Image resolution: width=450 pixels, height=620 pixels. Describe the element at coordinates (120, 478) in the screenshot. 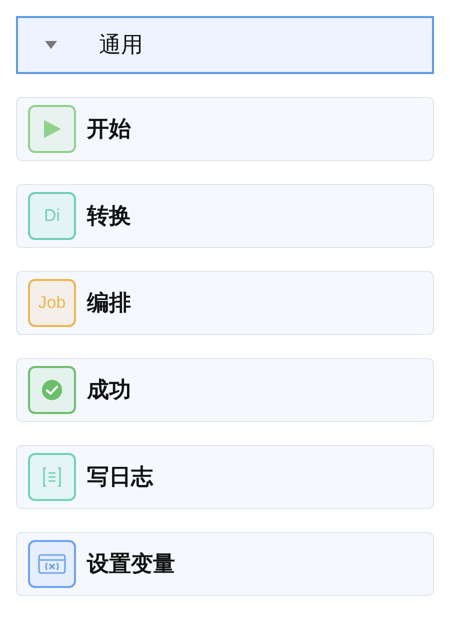

I see `node-label: 写日志` at that location.